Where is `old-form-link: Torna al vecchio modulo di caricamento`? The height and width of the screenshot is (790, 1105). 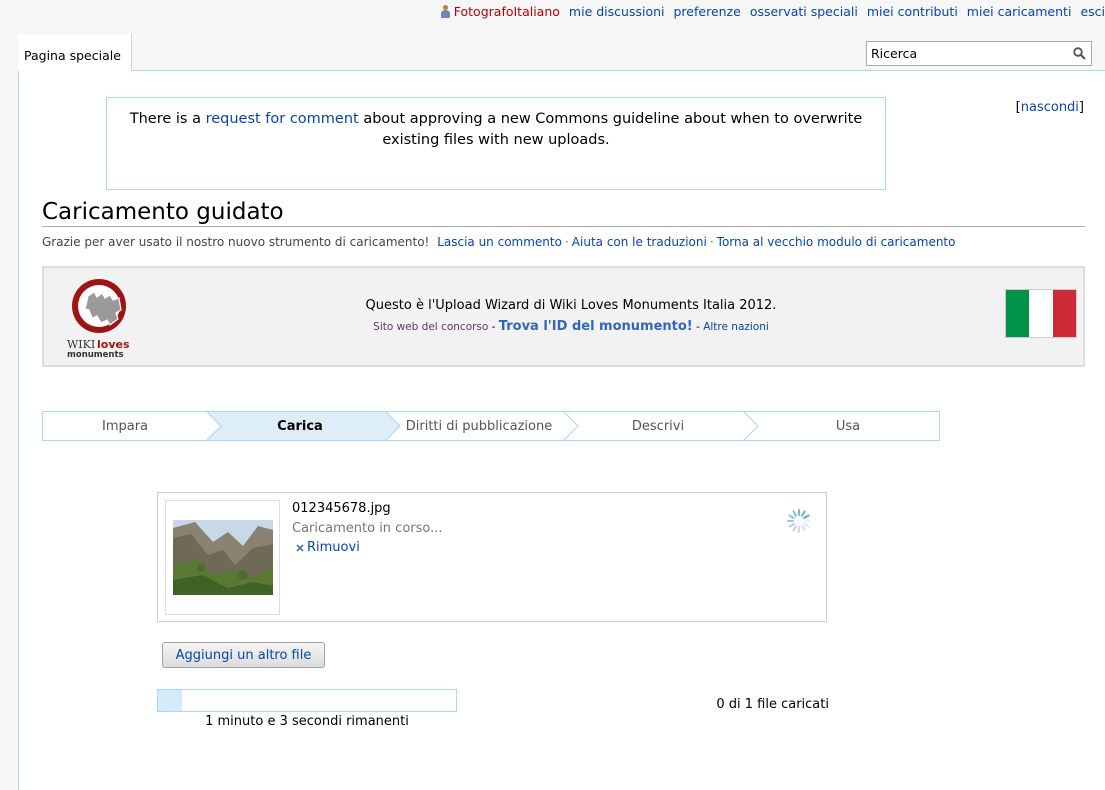 old-form-link: Torna al vecchio modulo di caricamento is located at coordinates (836, 242).